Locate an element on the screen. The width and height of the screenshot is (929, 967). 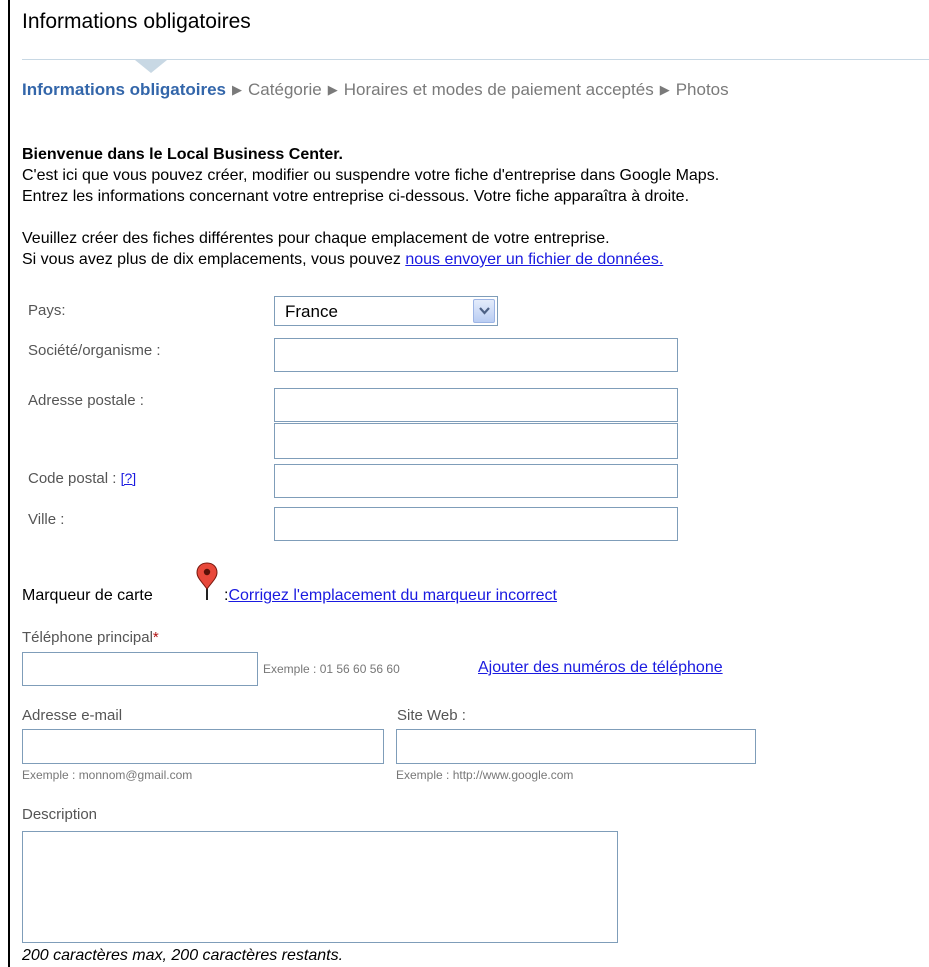
city-label: Ville : is located at coordinates (46, 519).